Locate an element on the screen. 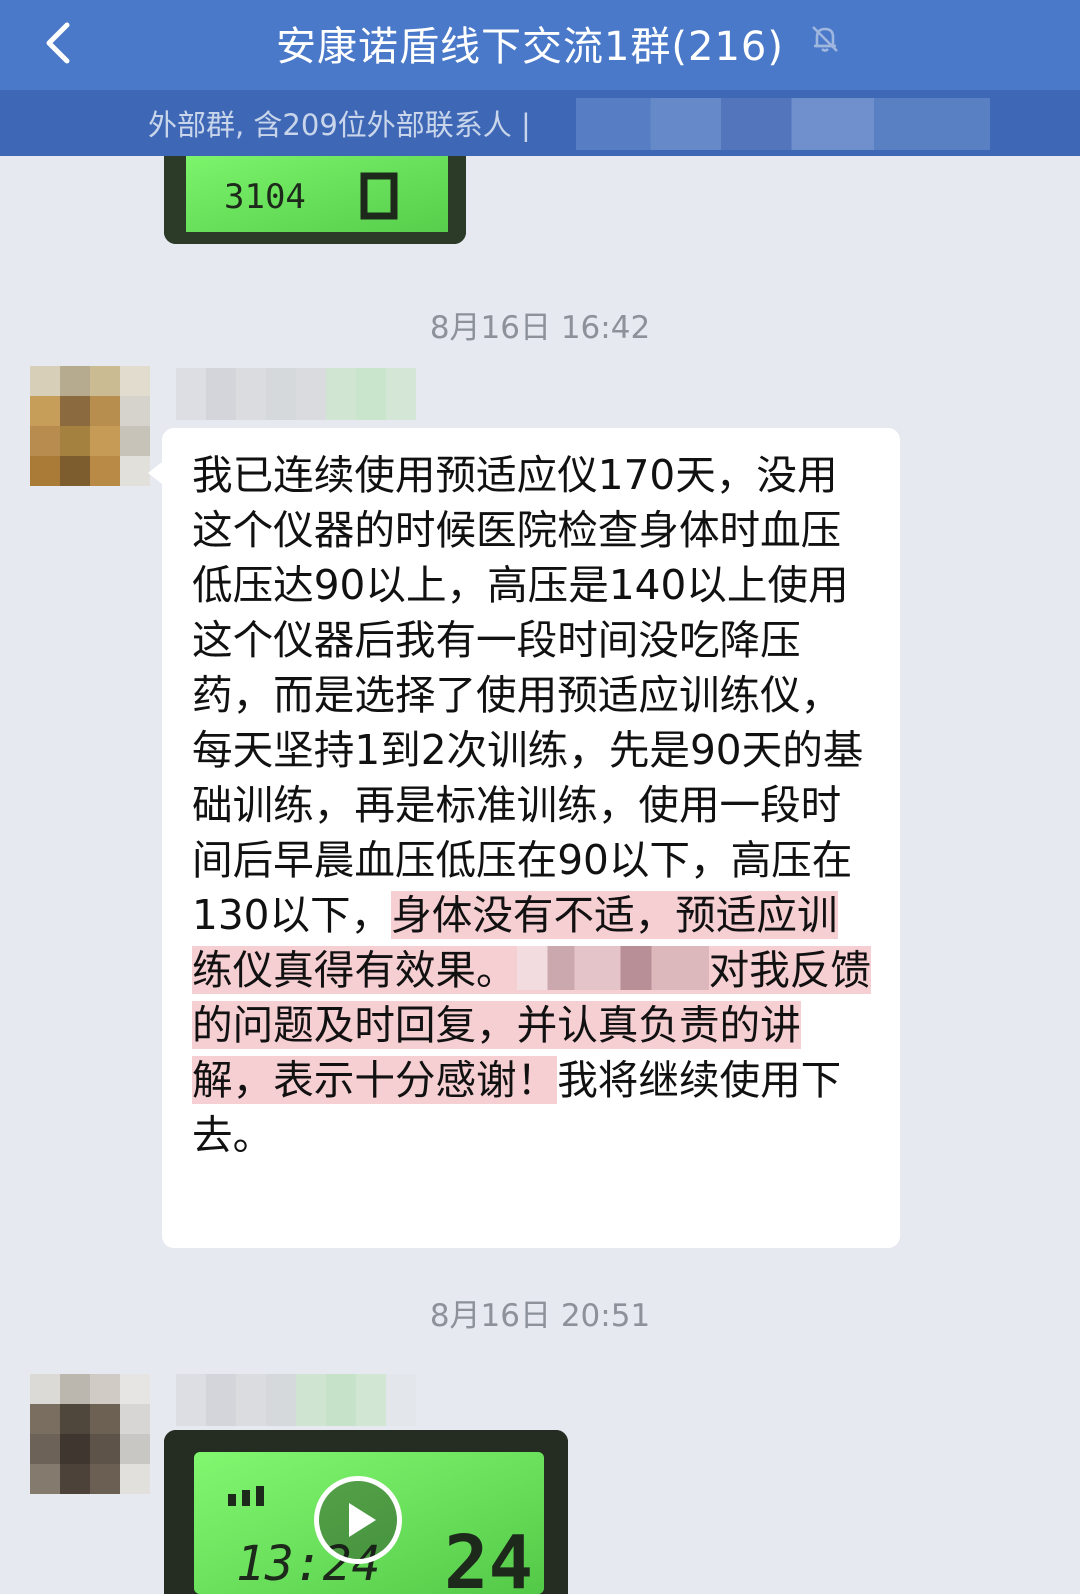 Image resolution: width=1080 pixels, height=1594 pixels. blurred-name-highlight is located at coordinates (612, 970).